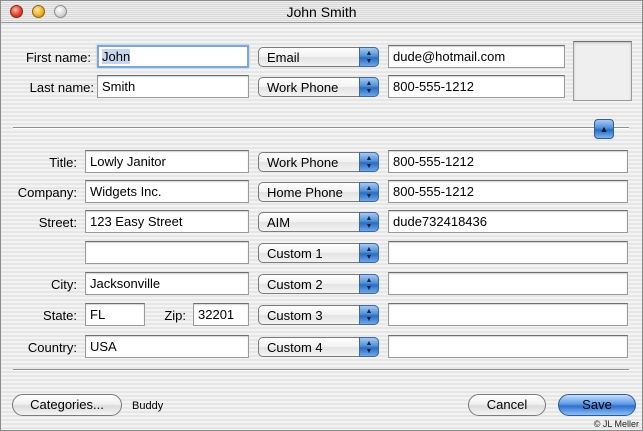  I want to click on popup-label: Email, so click(283, 57).